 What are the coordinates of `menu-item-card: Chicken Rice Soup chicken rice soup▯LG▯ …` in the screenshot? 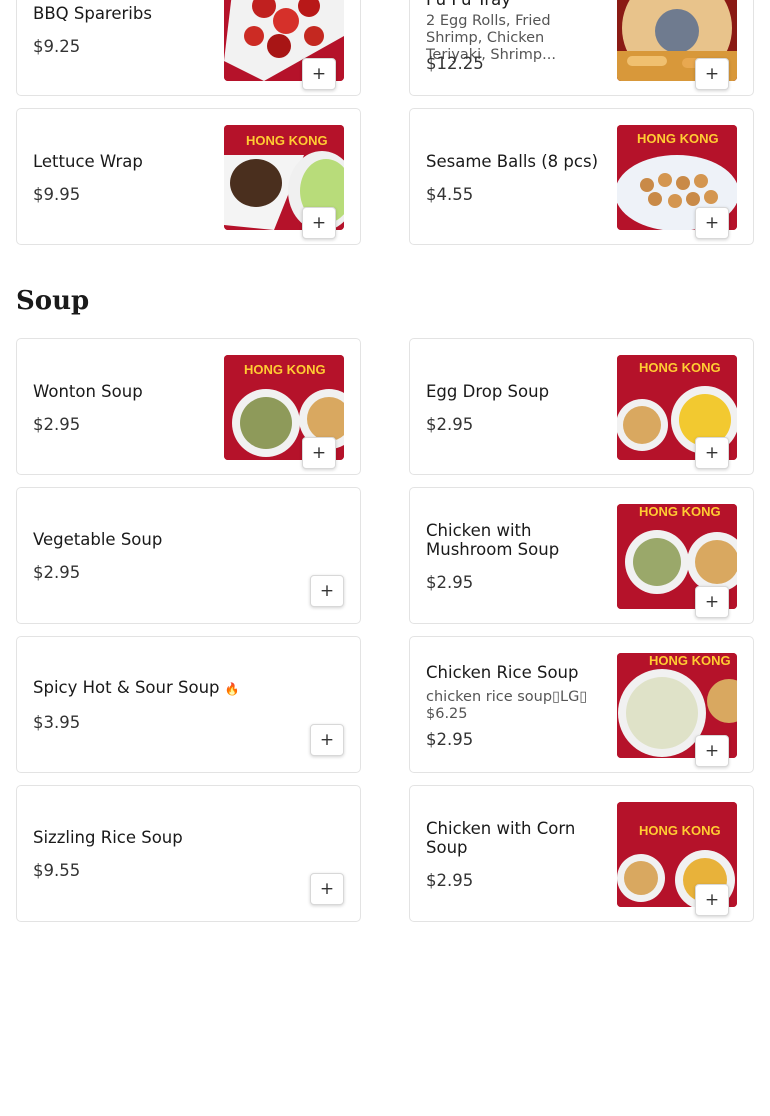 It's located at (581, 704).